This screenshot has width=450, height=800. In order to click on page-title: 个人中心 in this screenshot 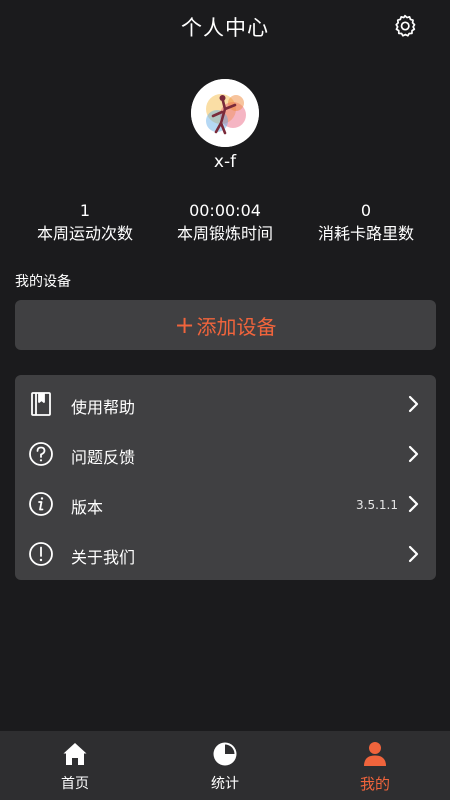, I will do `click(225, 28)`.